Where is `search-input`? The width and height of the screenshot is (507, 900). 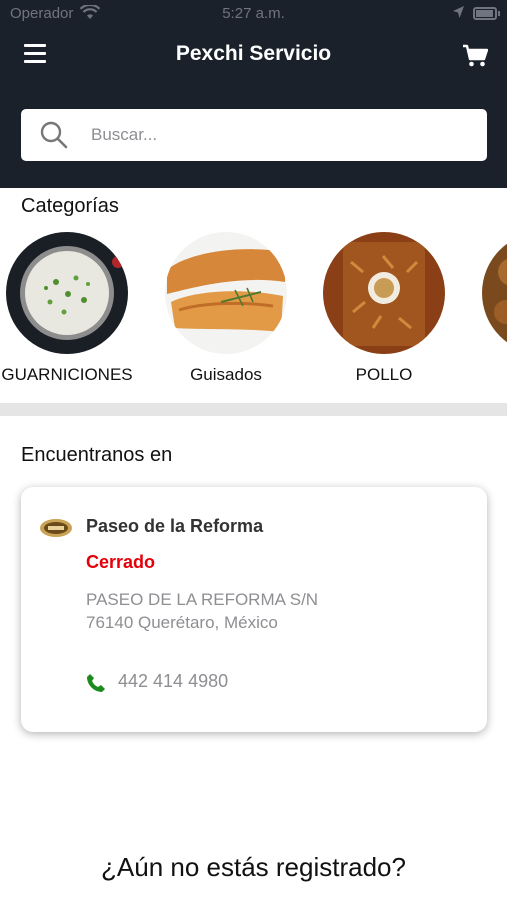 search-input is located at coordinates (281, 135).